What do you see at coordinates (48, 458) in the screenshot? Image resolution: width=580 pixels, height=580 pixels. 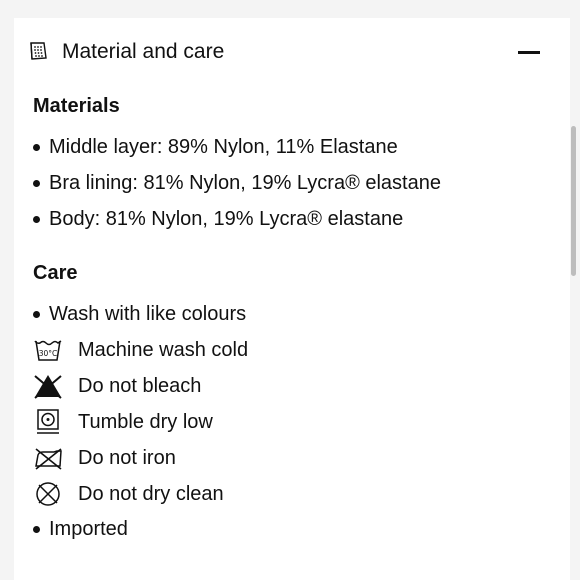 I see `do-not-iron-icon` at bounding box center [48, 458].